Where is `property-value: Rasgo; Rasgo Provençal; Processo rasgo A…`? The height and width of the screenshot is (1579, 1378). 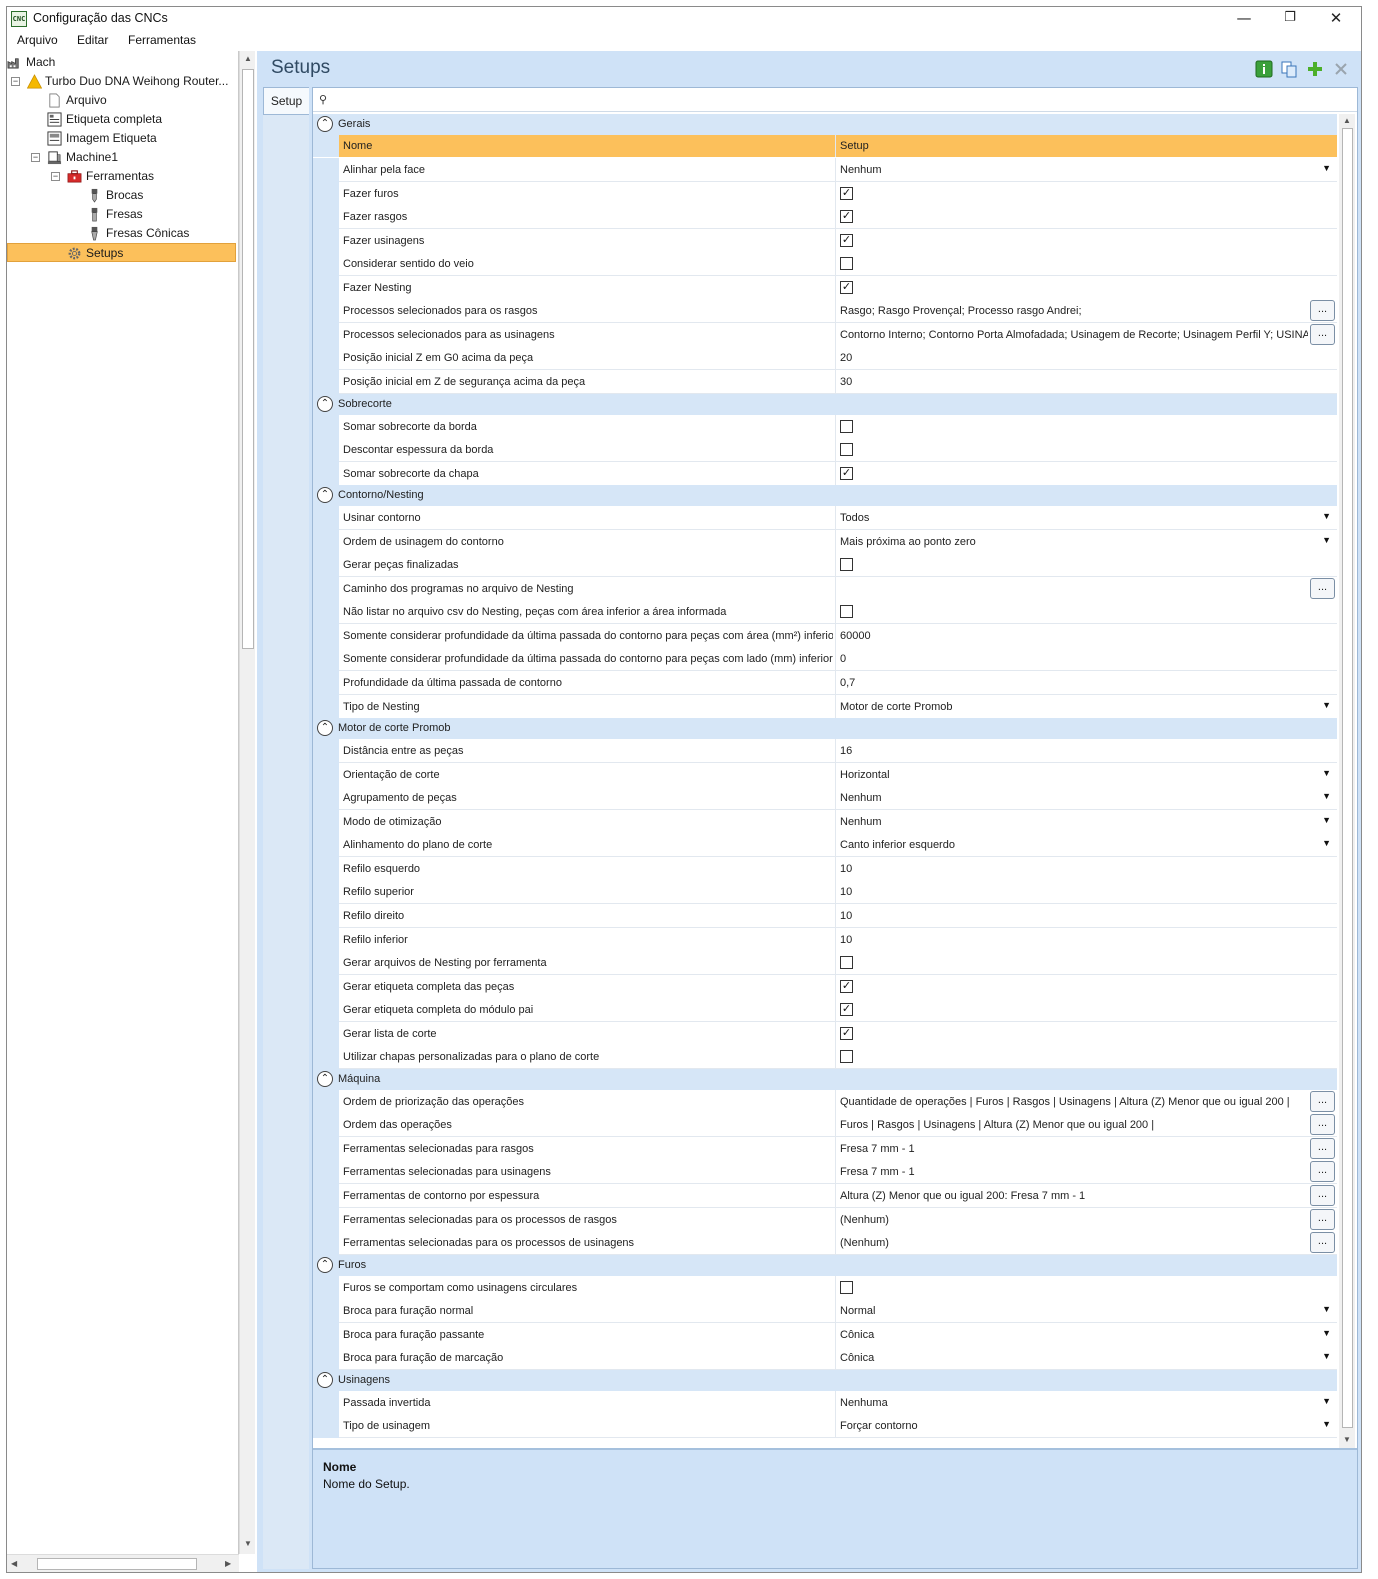
property-value: Rasgo; Rasgo Provençal; Processo rasgo A… is located at coordinates (1074, 311).